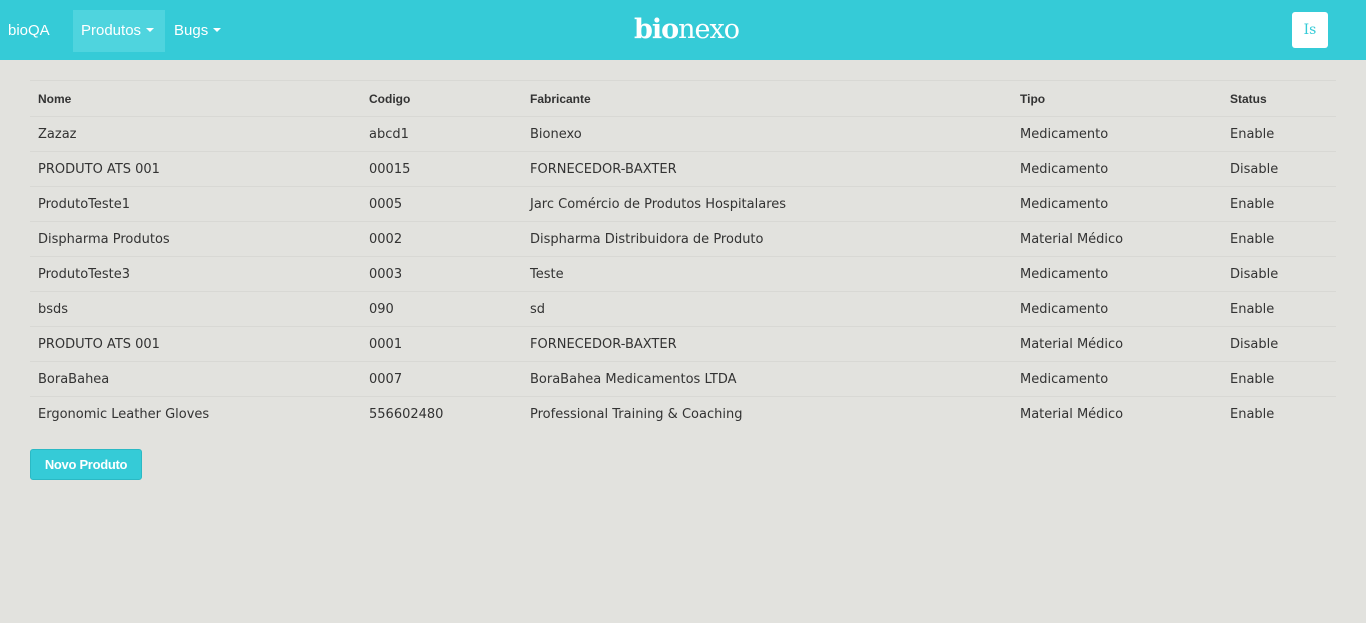 The height and width of the screenshot is (623, 1366). I want to click on brand-link: bioQA, so click(29, 30).